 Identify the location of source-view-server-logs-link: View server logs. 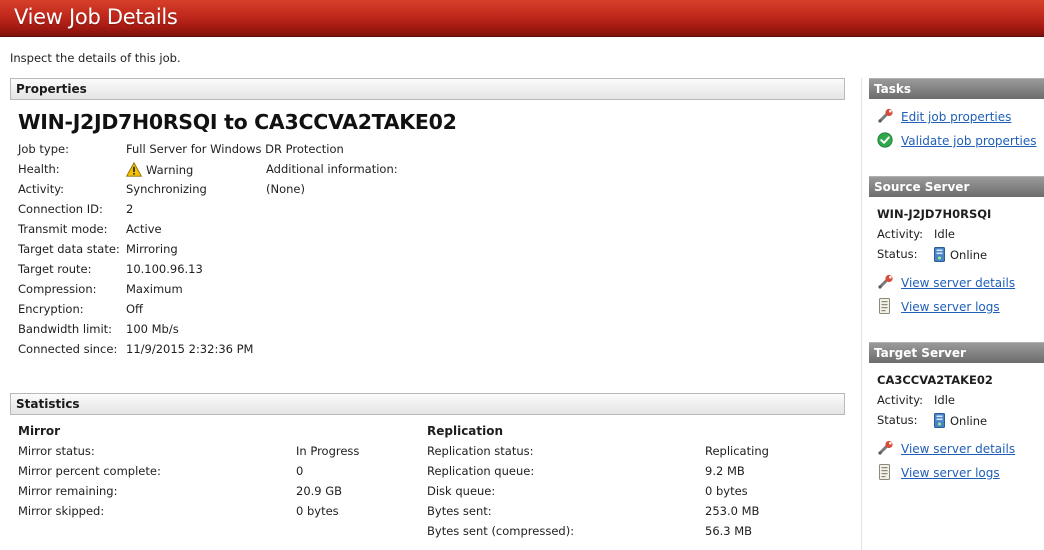
(938, 306).